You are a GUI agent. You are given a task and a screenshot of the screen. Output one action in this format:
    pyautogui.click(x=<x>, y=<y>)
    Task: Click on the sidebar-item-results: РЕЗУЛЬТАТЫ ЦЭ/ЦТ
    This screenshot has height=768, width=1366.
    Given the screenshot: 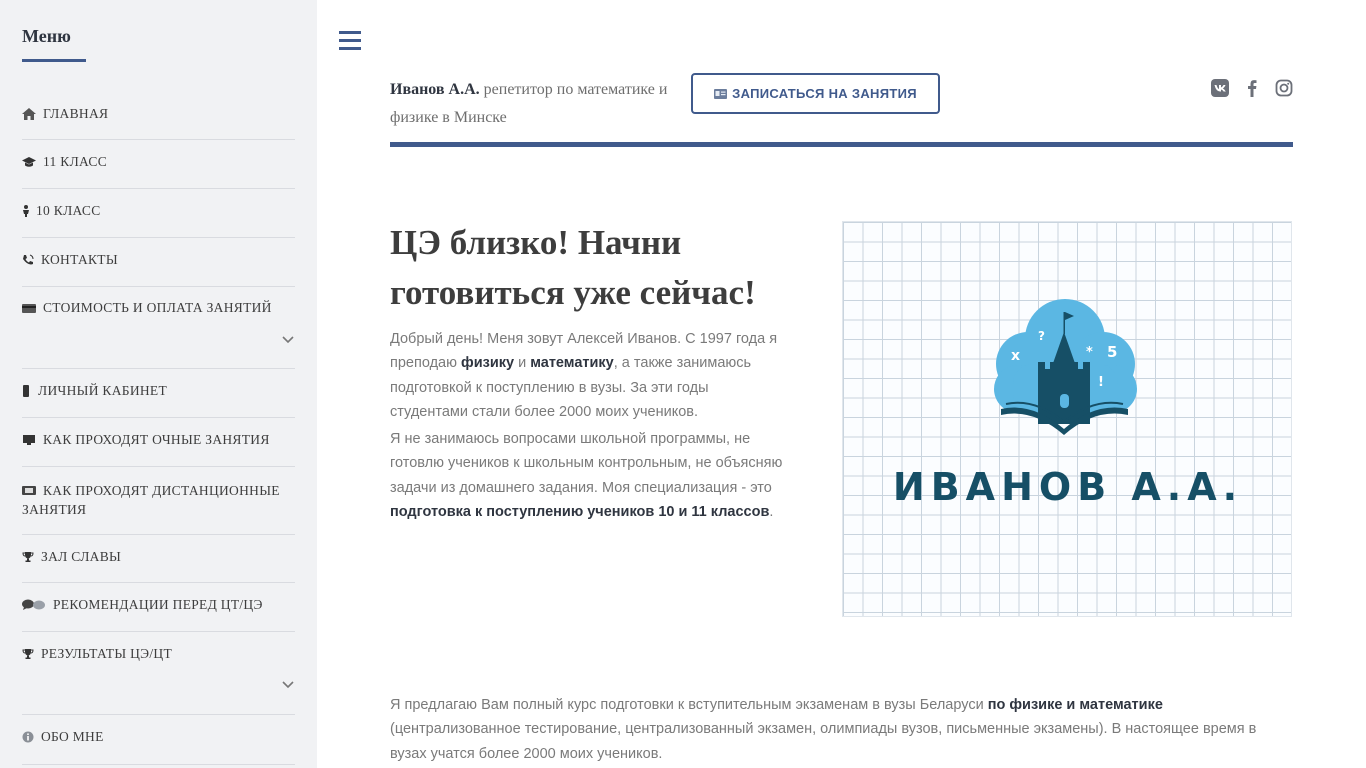 What is the action you would take?
    pyautogui.click(x=158, y=680)
    